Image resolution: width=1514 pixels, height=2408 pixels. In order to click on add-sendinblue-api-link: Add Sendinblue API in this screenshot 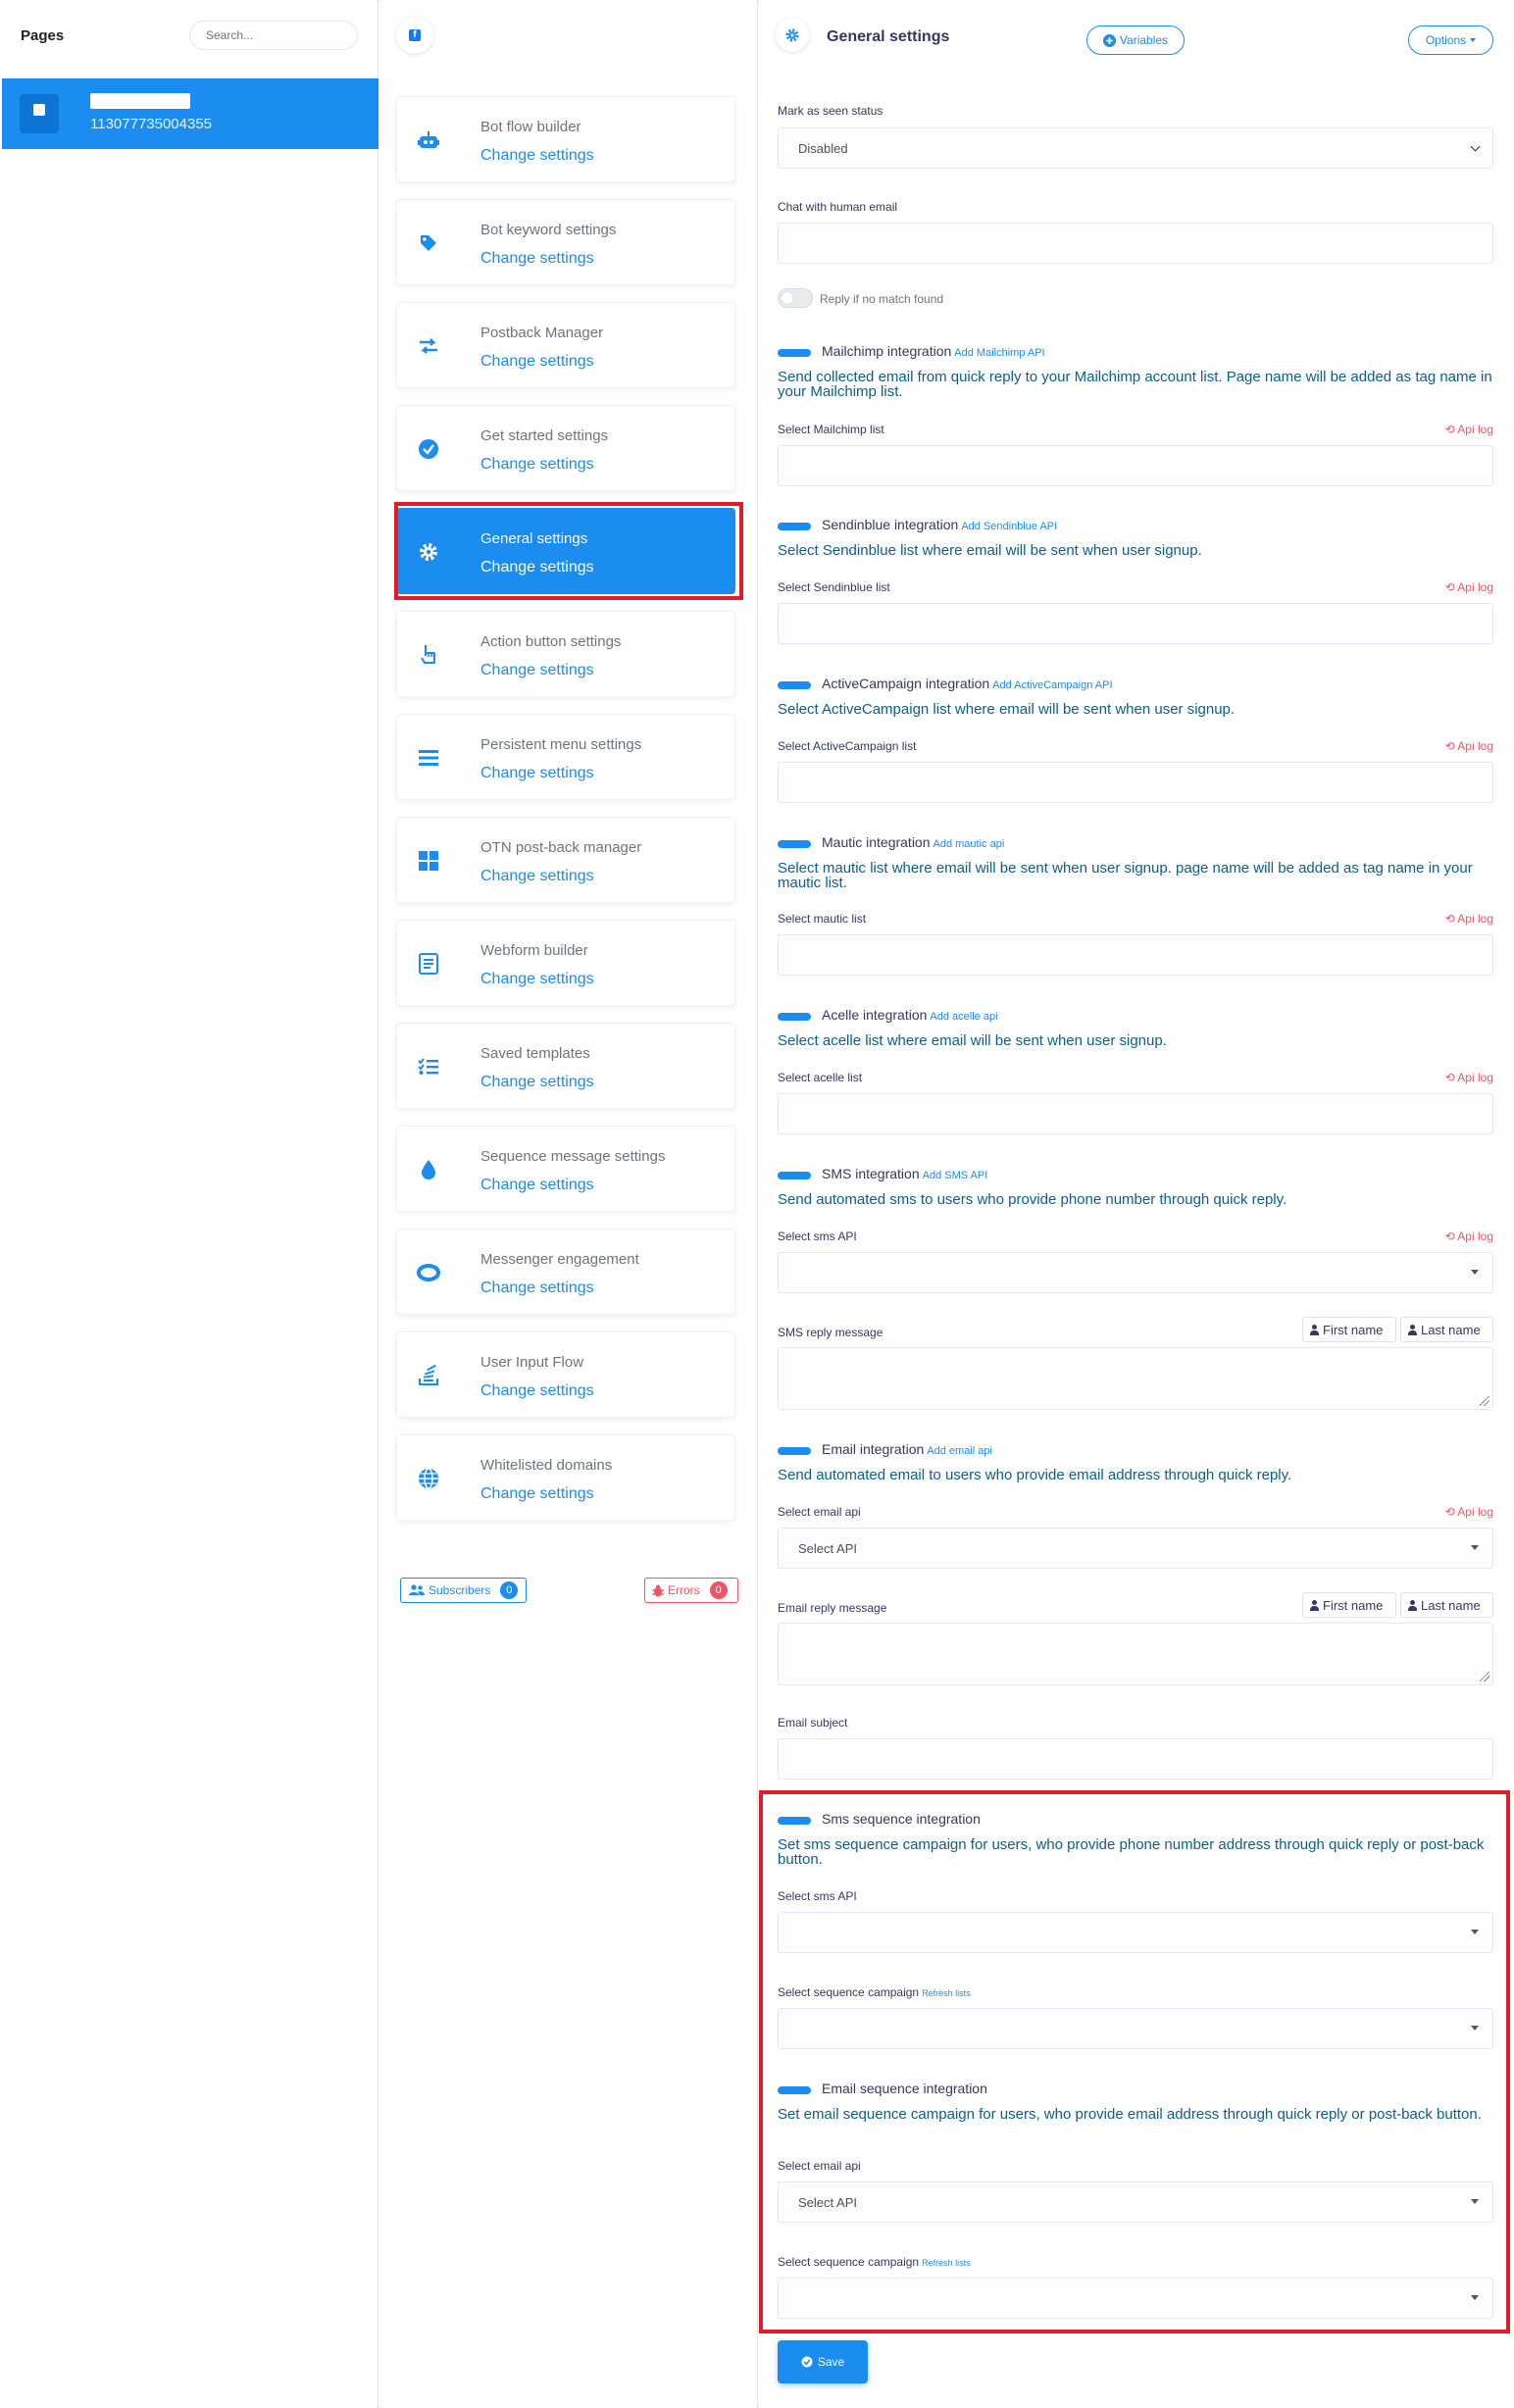, I will do `click(1009, 526)`.